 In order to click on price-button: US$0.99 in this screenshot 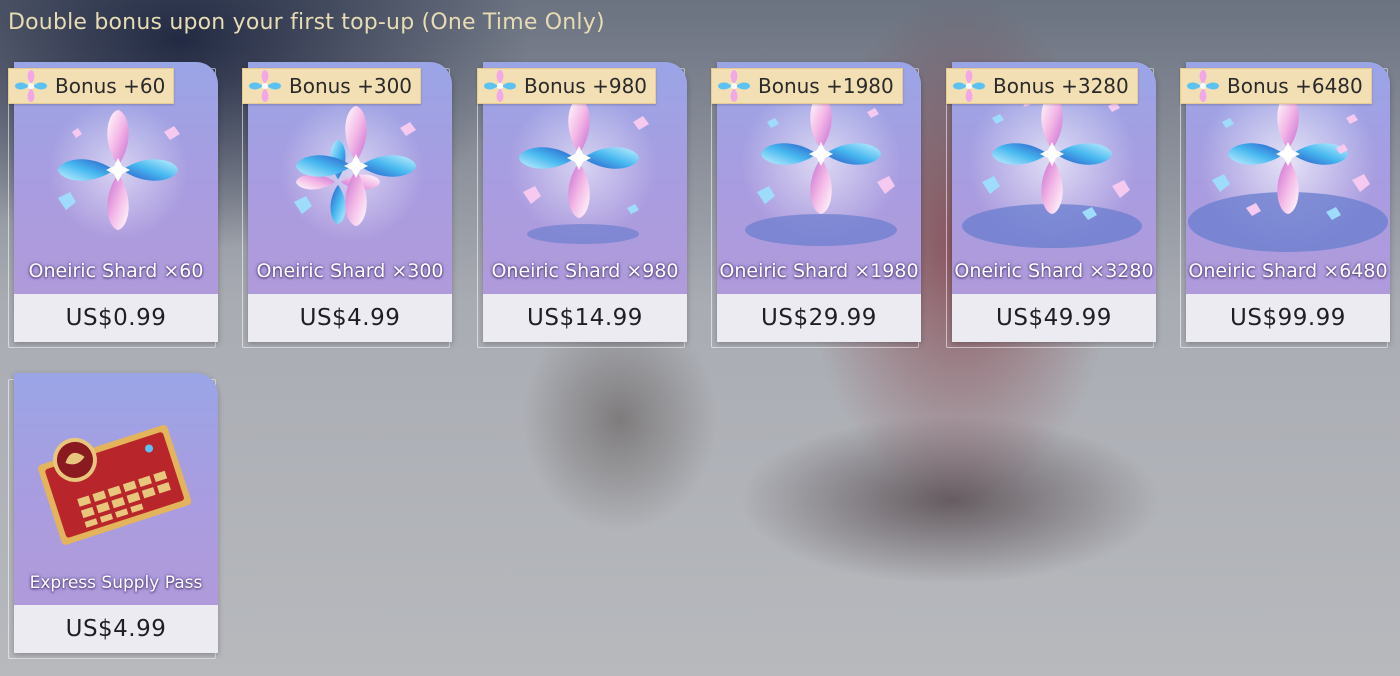, I will do `click(116, 318)`.